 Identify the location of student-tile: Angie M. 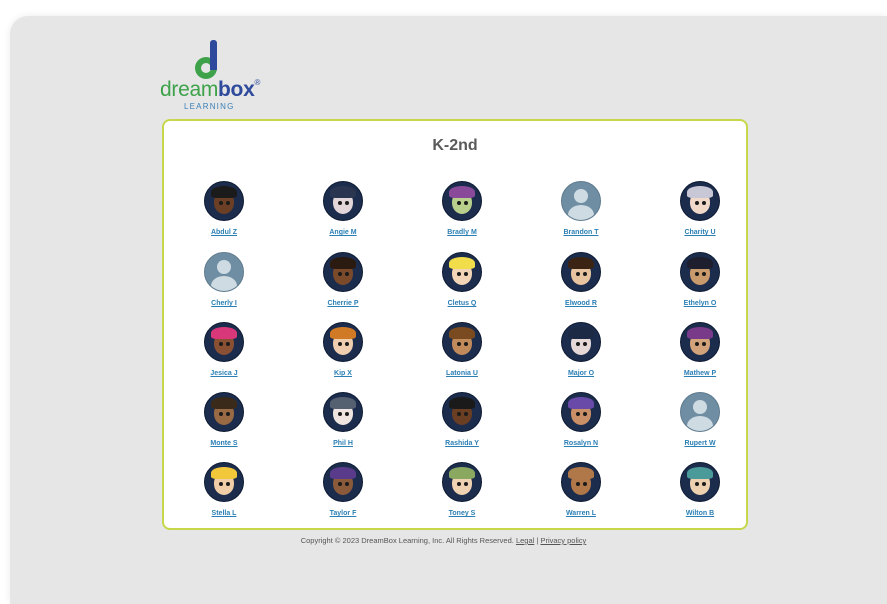
(343, 210).